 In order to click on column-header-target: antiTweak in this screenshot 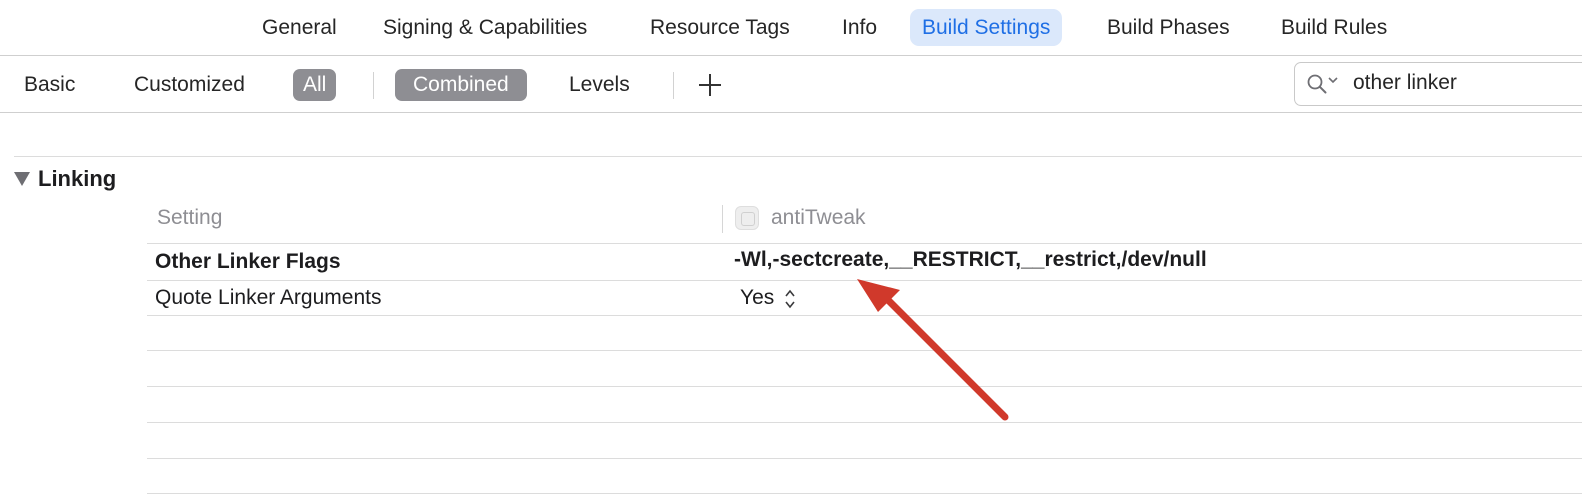, I will do `click(818, 217)`.